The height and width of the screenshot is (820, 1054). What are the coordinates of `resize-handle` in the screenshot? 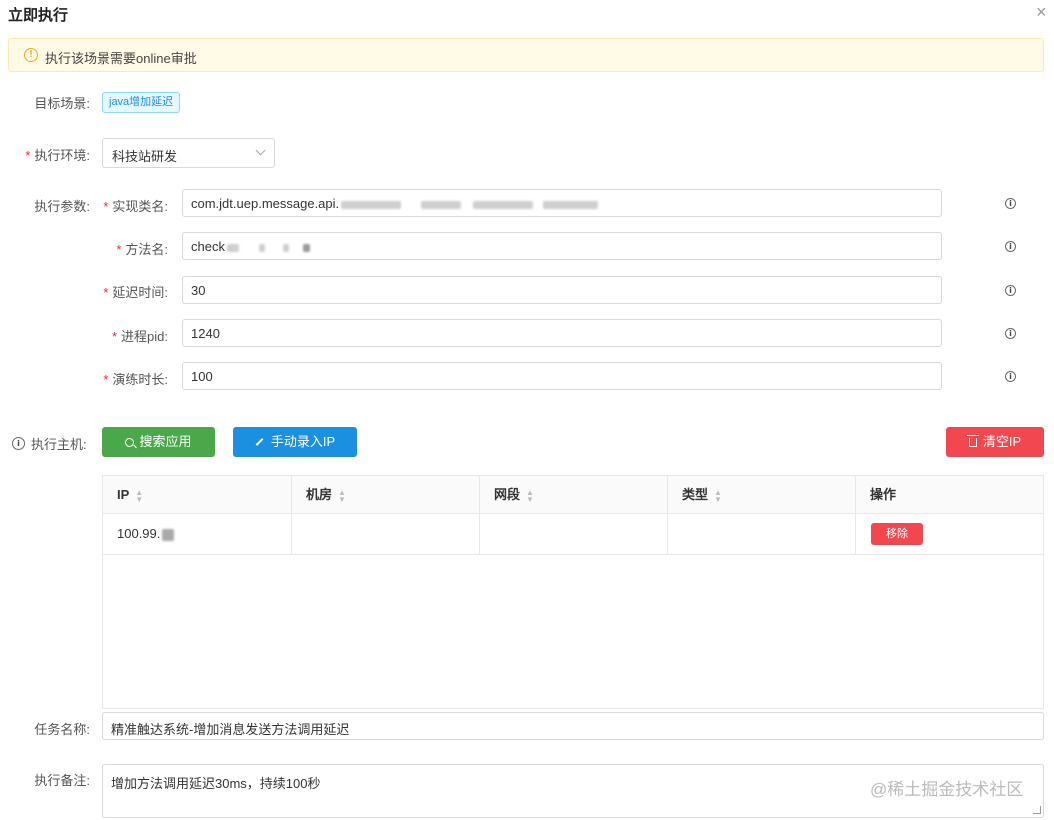 It's located at (1037, 810).